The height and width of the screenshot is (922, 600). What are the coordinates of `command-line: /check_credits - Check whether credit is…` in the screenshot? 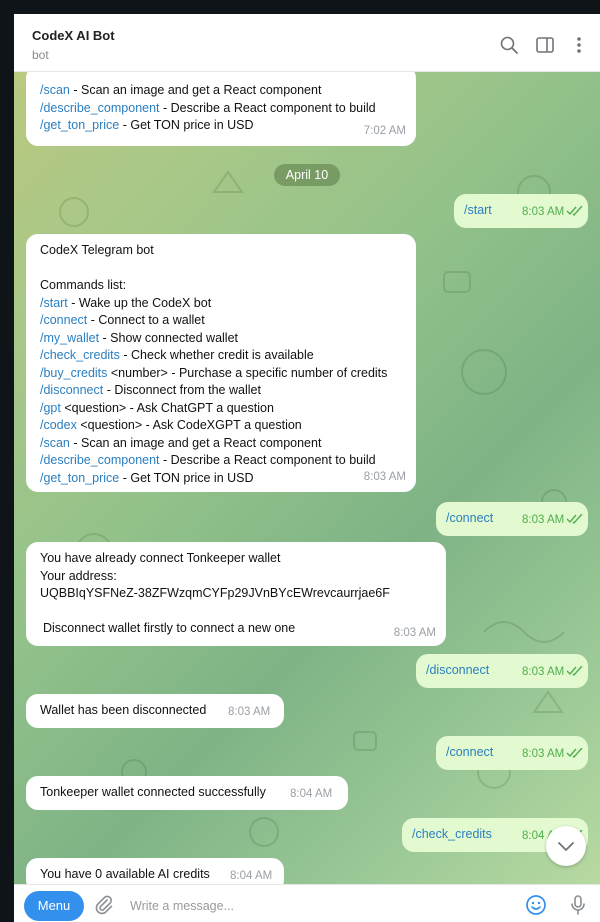 It's located at (221, 356).